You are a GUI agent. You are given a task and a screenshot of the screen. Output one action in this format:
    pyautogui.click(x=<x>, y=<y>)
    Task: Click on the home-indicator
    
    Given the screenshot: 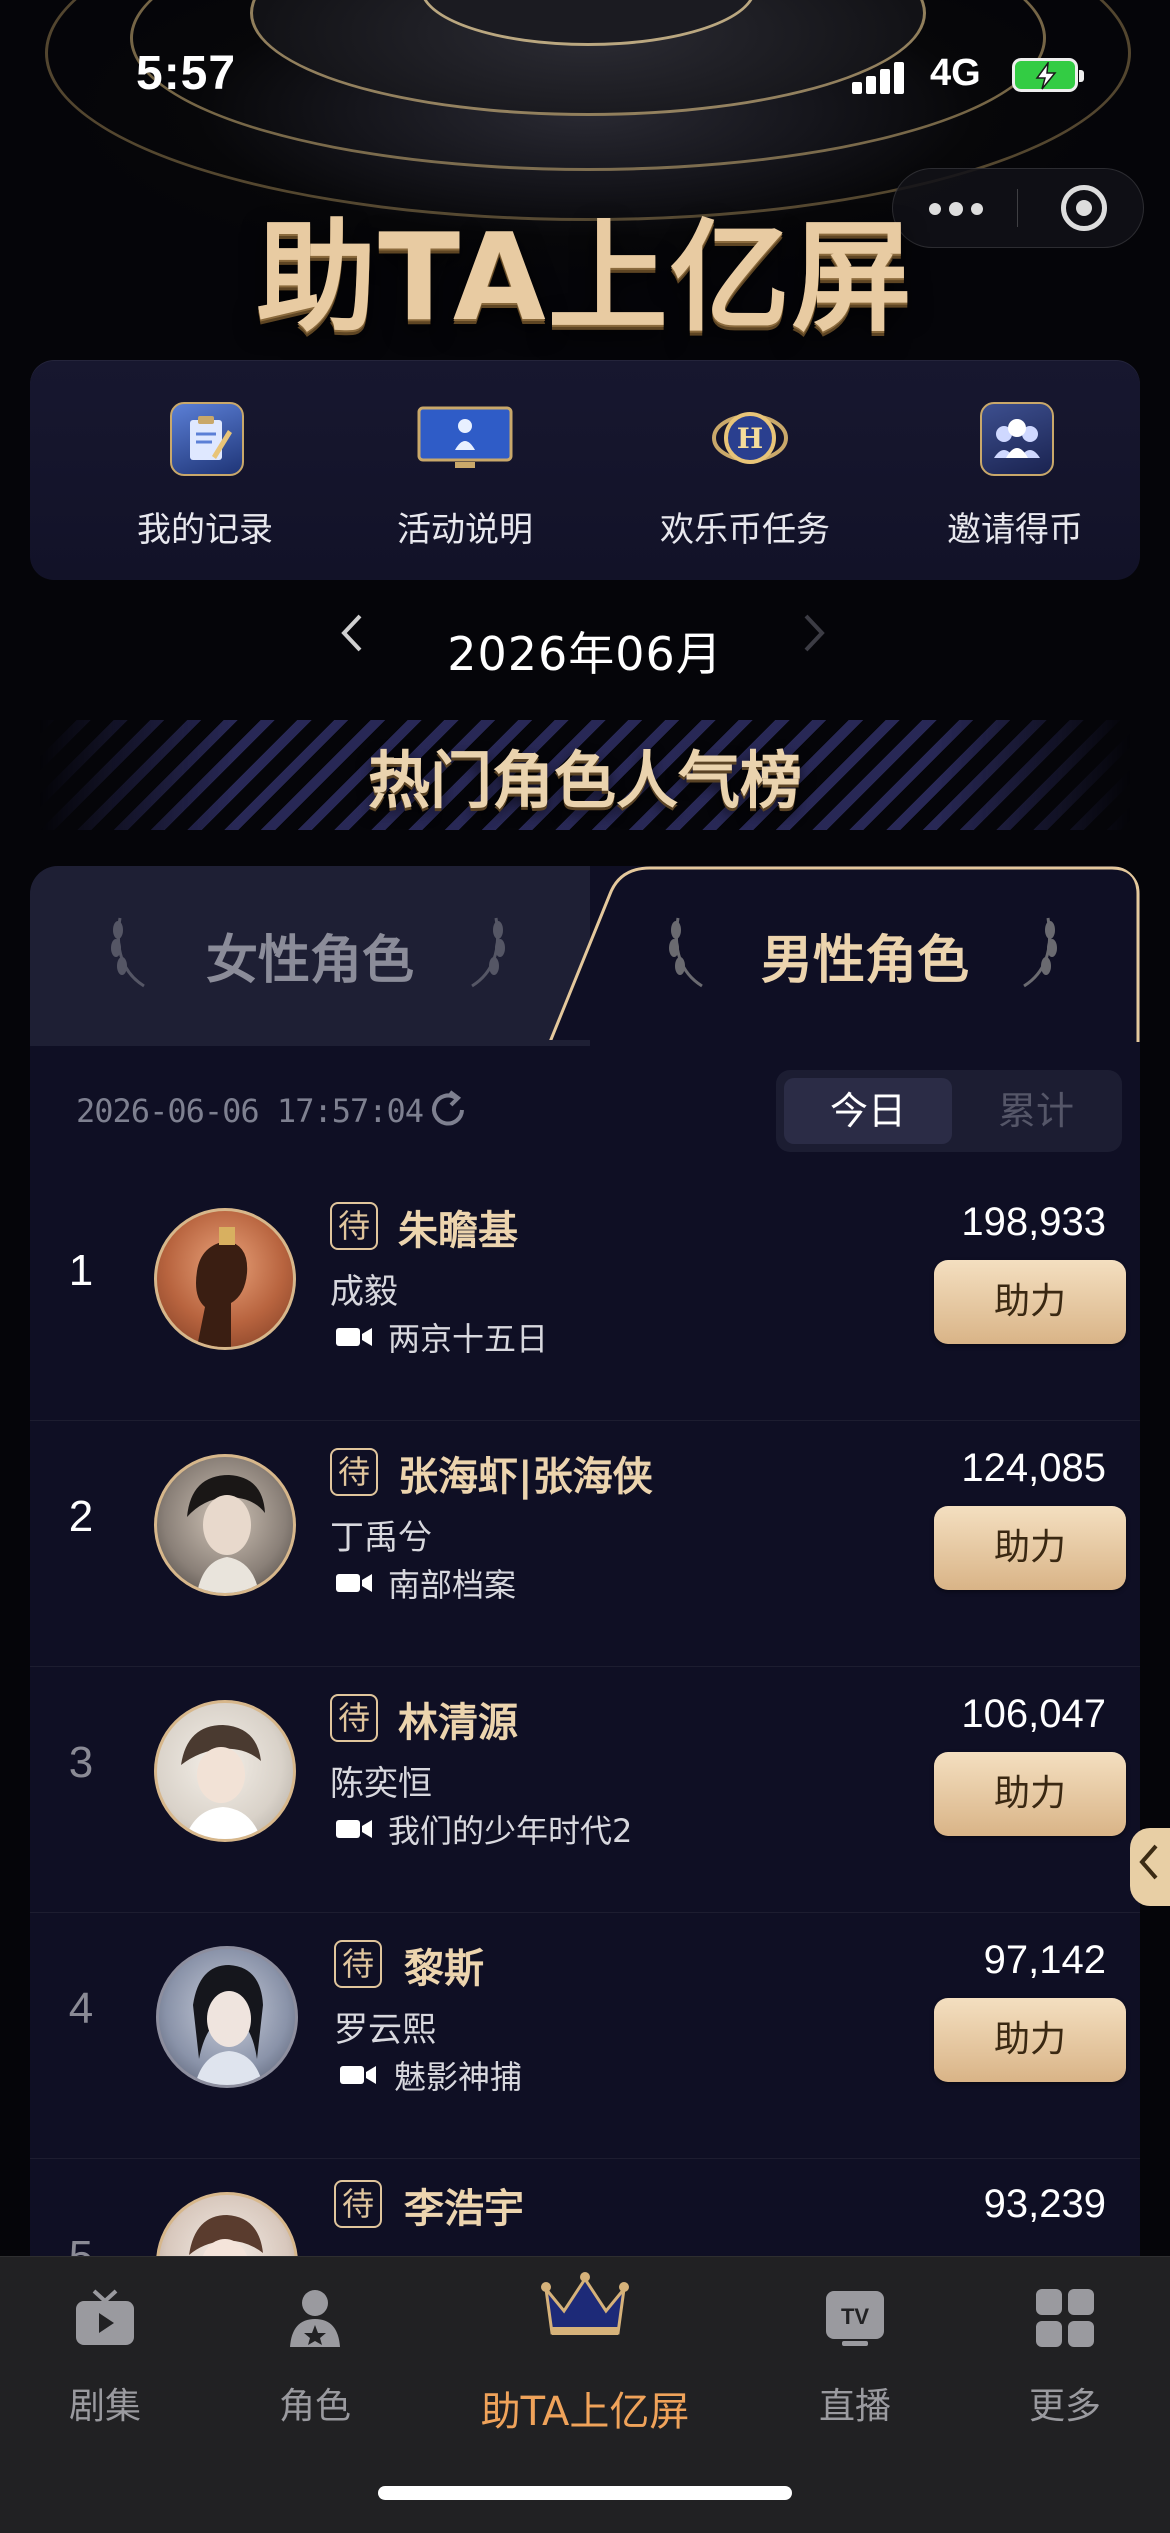 What is the action you would take?
    pyautogui.click(x=585, y=2493)
    